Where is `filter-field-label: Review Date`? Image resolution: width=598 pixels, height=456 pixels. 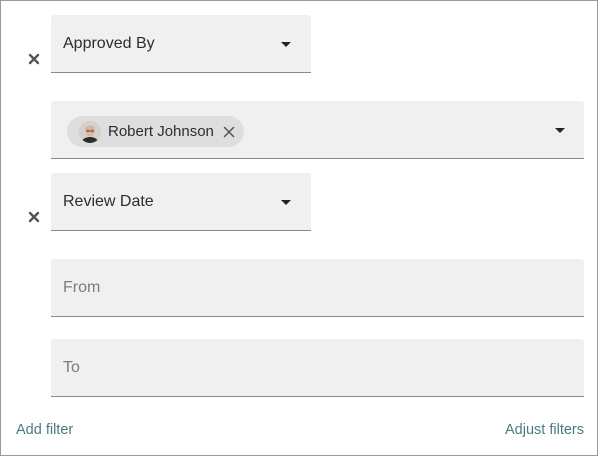
filter-field-label: Review Date is located at coordinates (108, 201).